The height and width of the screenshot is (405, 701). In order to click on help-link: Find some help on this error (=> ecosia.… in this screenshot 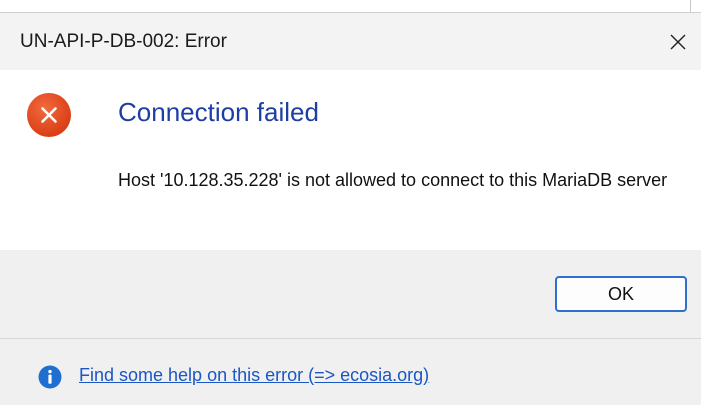, I will do `click(254, 375)`.